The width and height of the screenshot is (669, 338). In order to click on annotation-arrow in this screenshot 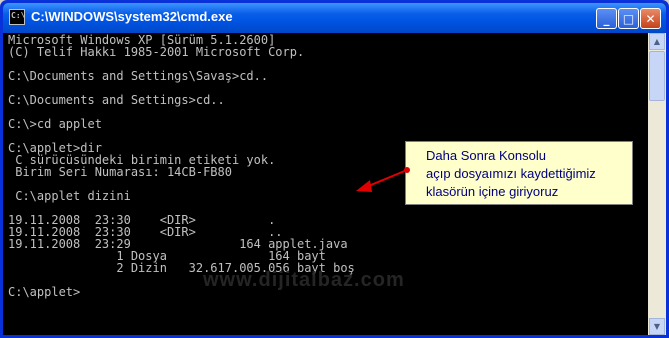, I will do `click(383, 179)`.